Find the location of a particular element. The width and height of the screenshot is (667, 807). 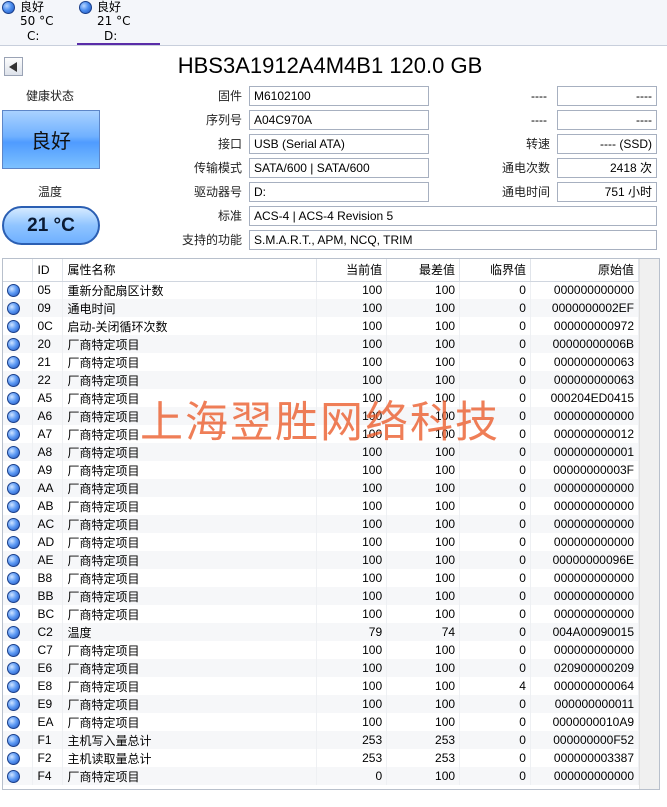

table-row: BB 厂商特定项目 100 100 0 000000000000 is located at coordinates (321, 596).